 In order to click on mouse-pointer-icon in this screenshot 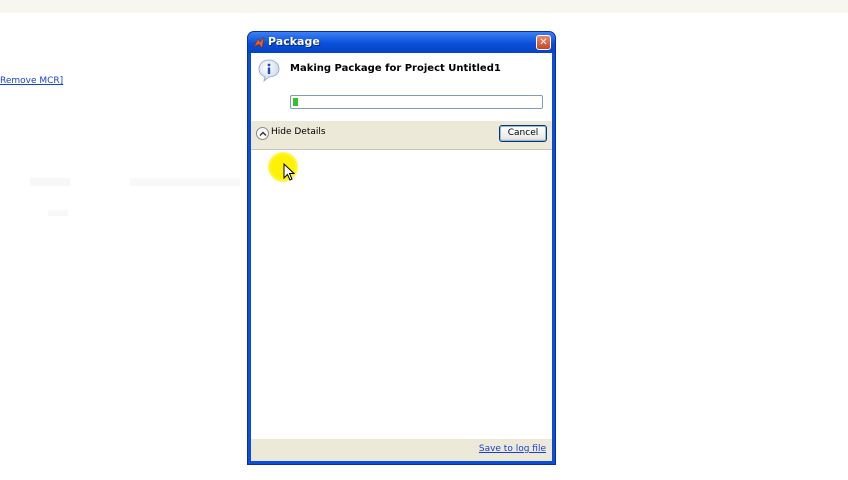, I will do `click(289, 172)`.